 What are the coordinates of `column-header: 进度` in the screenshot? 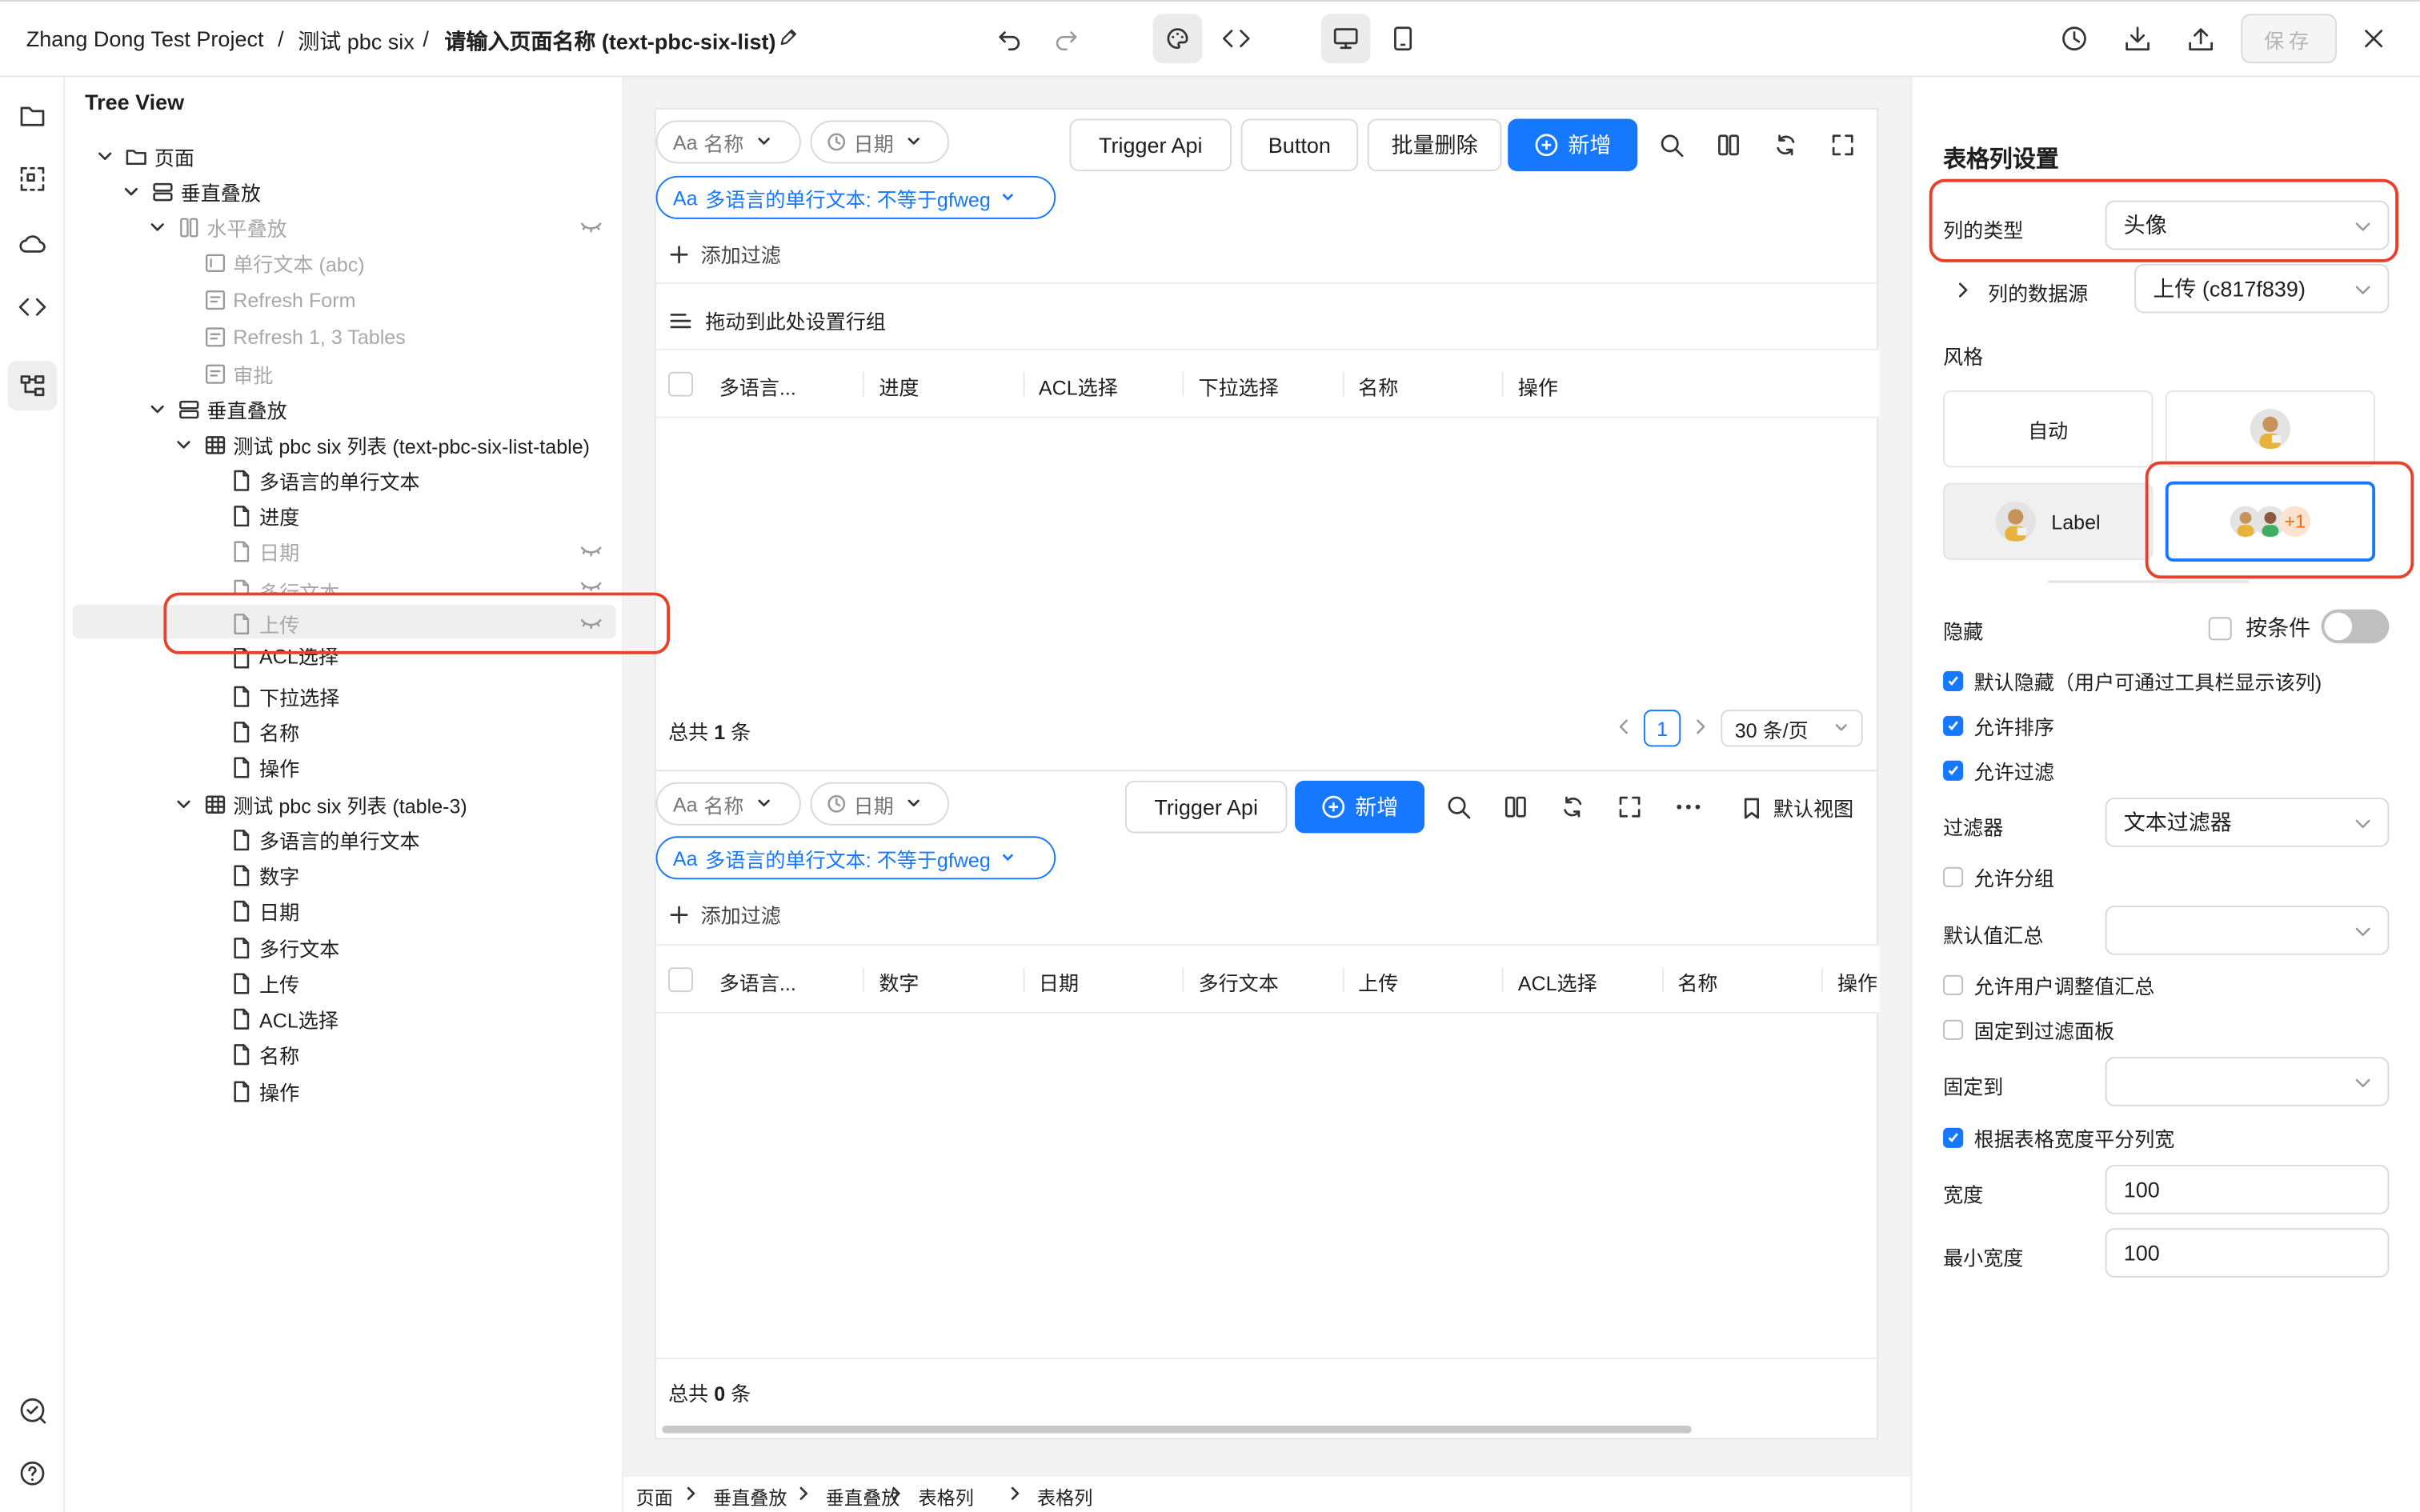 It's located at (899, 387).